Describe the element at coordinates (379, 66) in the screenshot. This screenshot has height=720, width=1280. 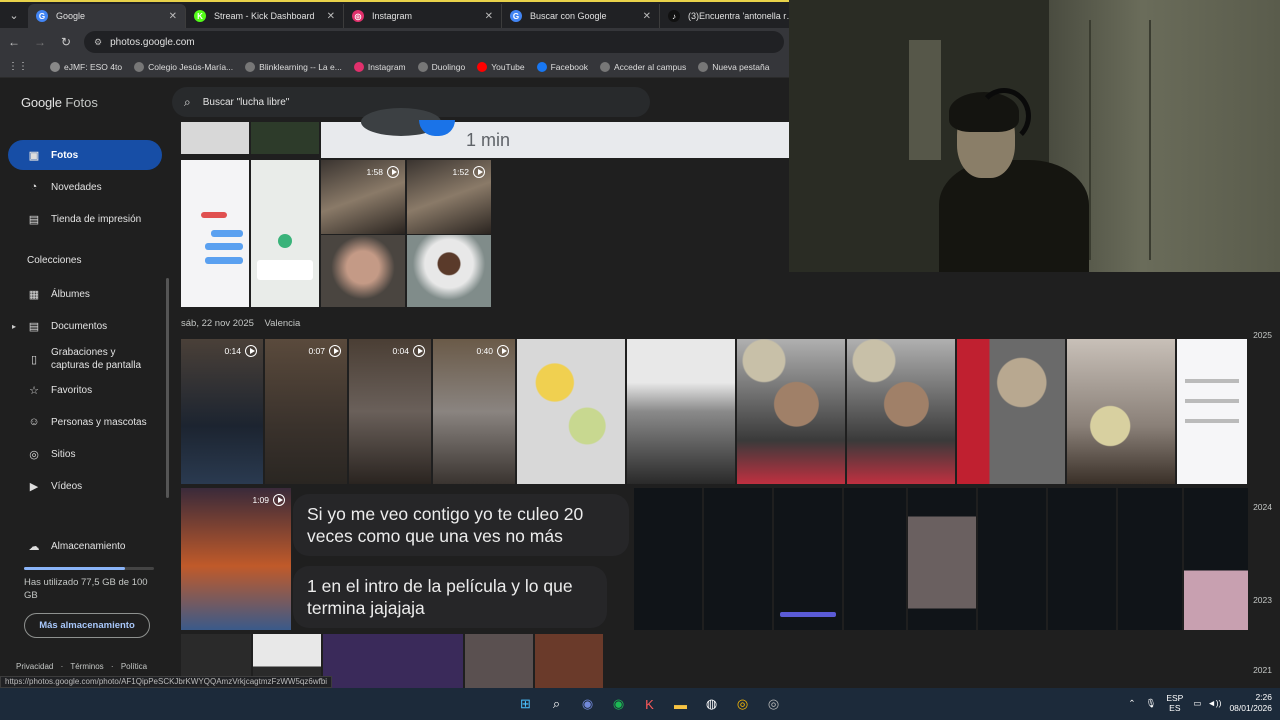
I see `bookmark-item: Instagram` at that location.